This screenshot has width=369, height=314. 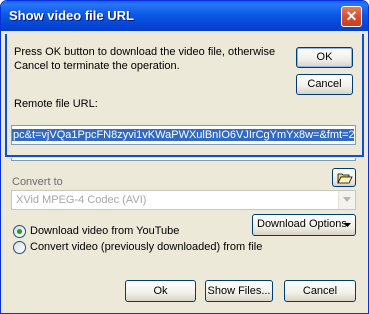 I want to click on codec-select: XVid MPEG-4 Codec (AVI), so click(x=183, y=200).